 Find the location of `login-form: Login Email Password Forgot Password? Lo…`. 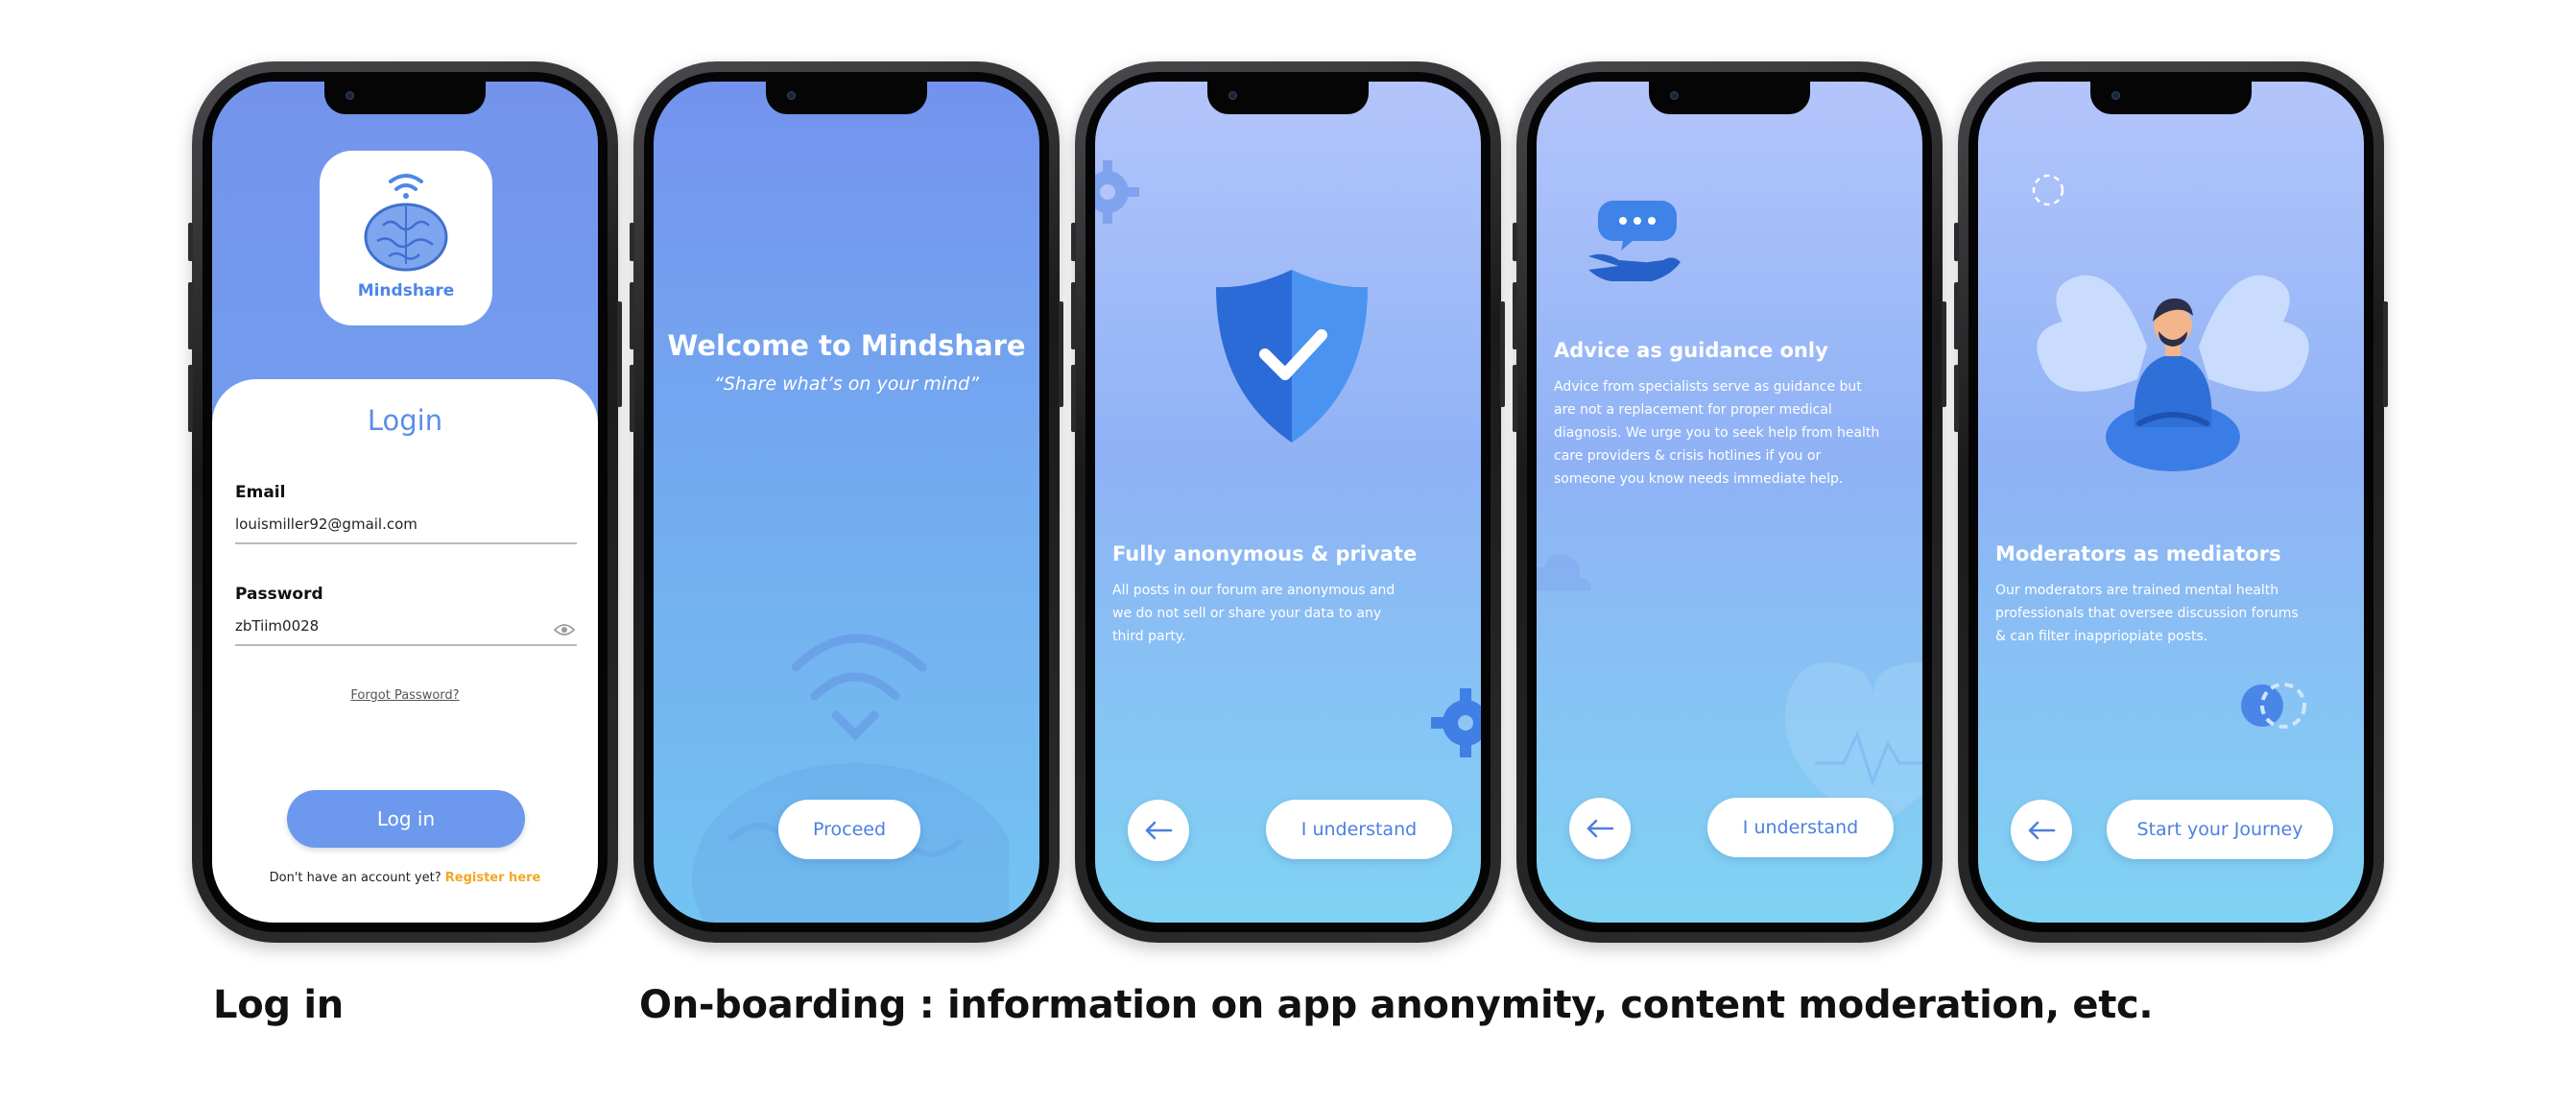

login-form: Login Email Password Forgot Password? Lo… is located at coordinates (405, 651).